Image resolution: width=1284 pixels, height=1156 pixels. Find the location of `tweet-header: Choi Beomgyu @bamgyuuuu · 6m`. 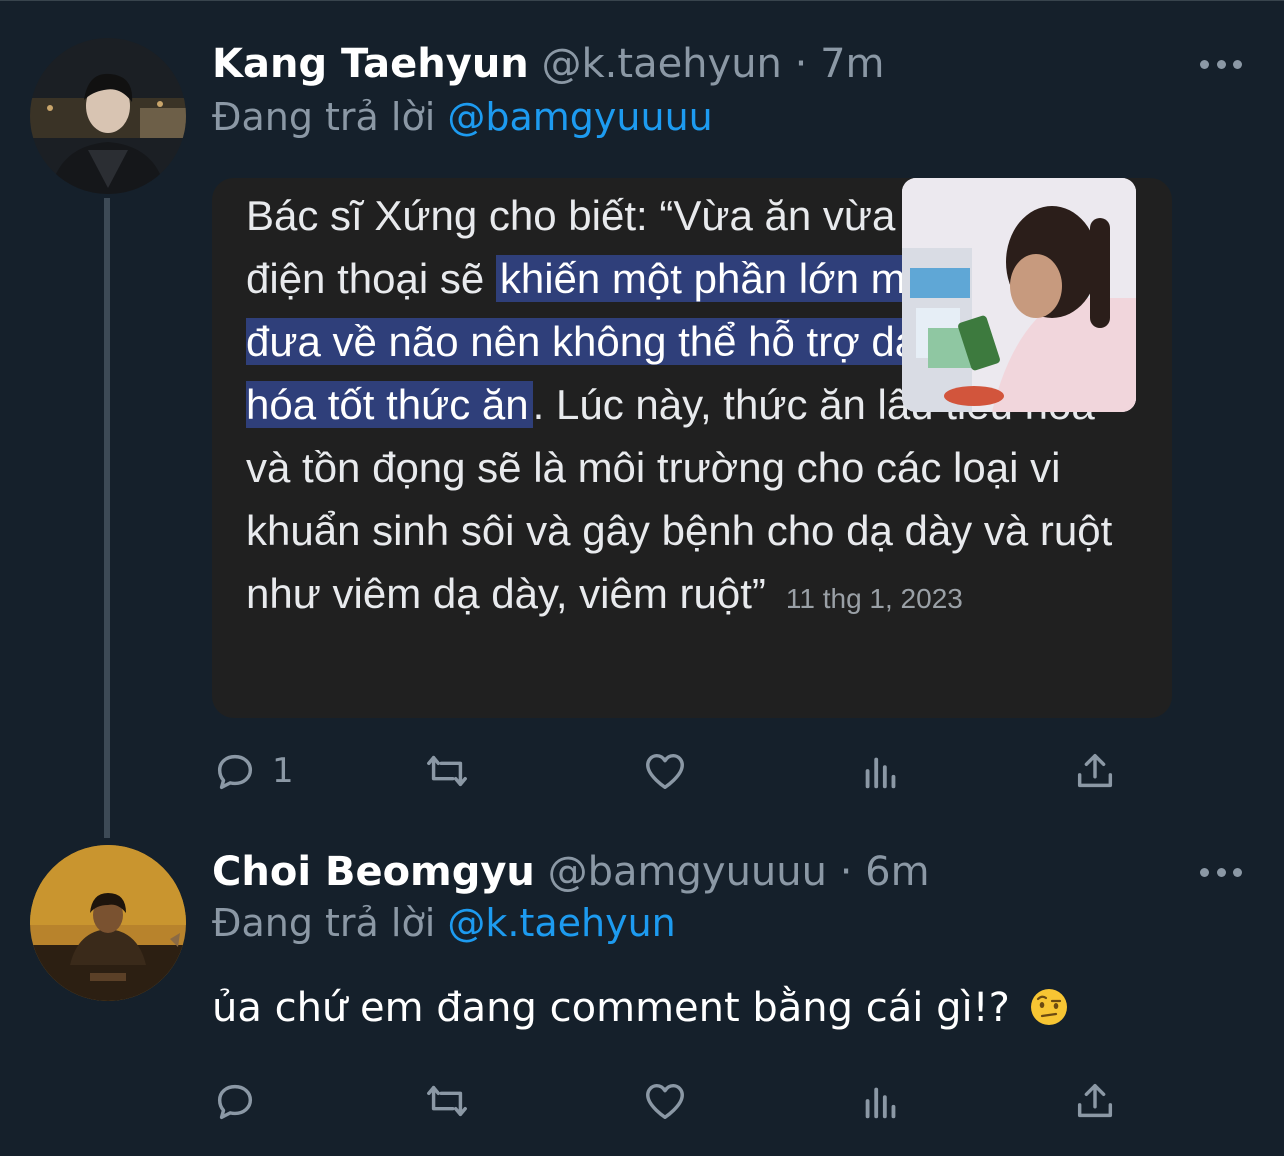

tweet-header: Choi Beomgyu @bamgyuuuu · 6m is located at coordinates (571, 872).